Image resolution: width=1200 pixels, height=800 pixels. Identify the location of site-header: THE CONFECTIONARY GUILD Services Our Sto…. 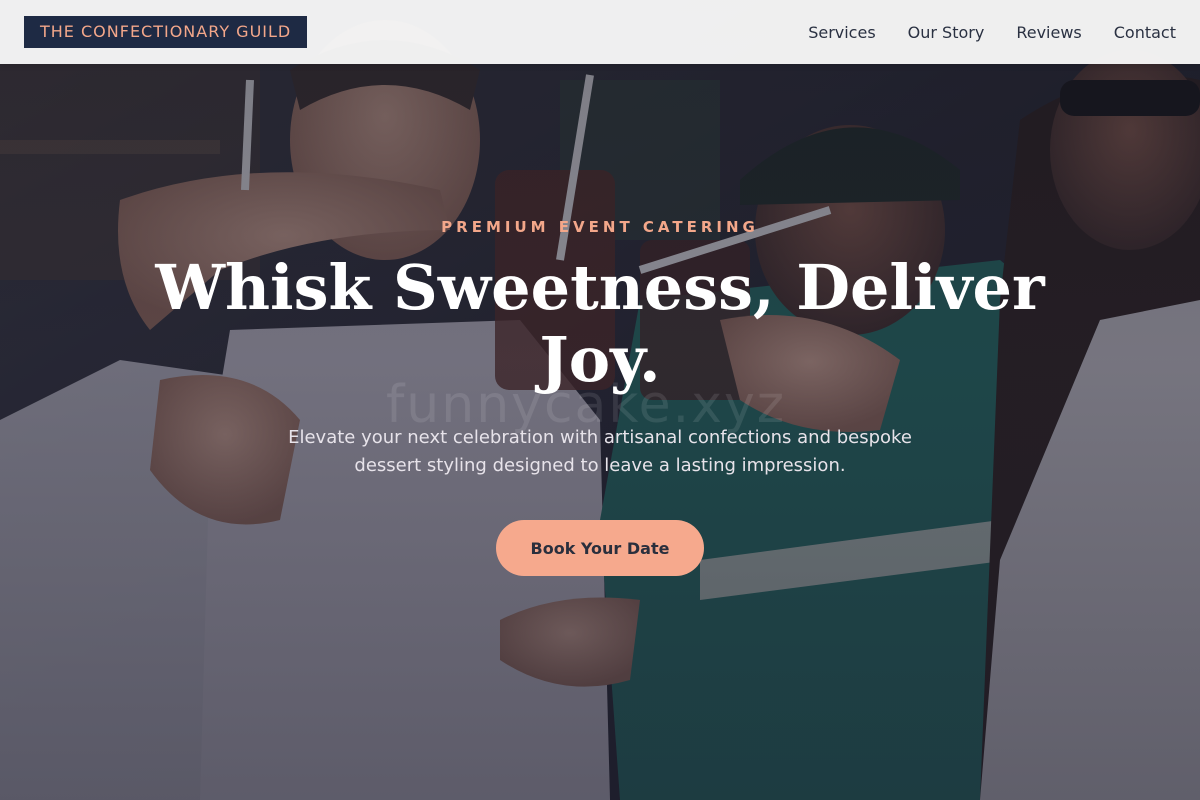
(600, 32).